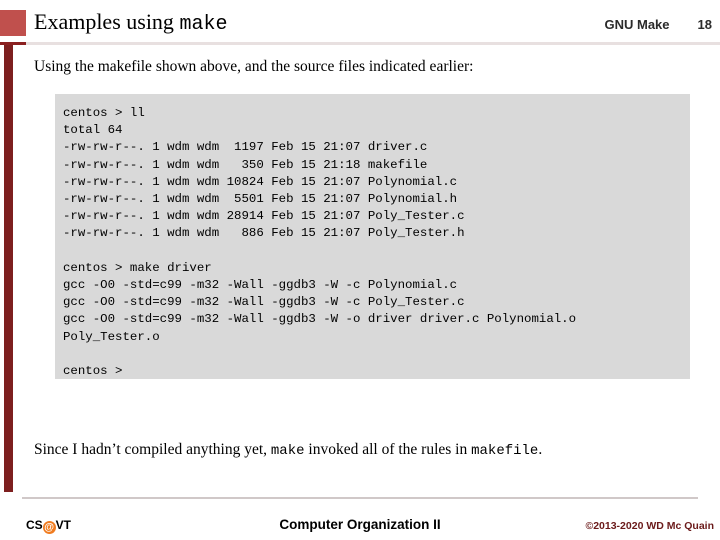 The image size is (720, 540). I want to click on page-title: Examples using make, so click(130, 22).